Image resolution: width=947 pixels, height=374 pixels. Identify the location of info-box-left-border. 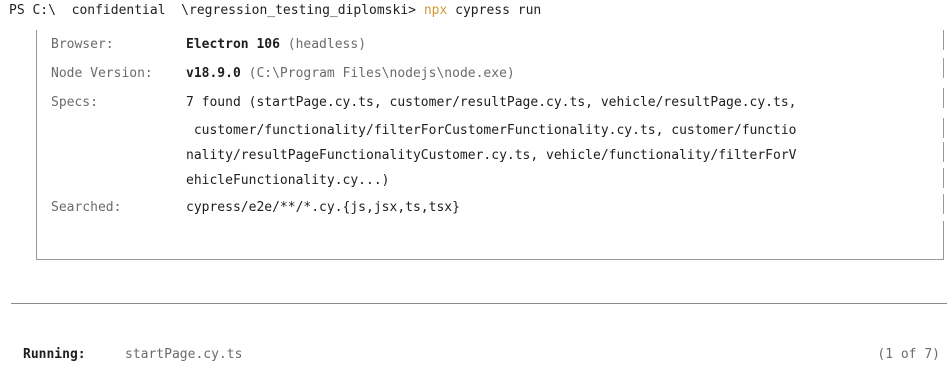
(36, 145).